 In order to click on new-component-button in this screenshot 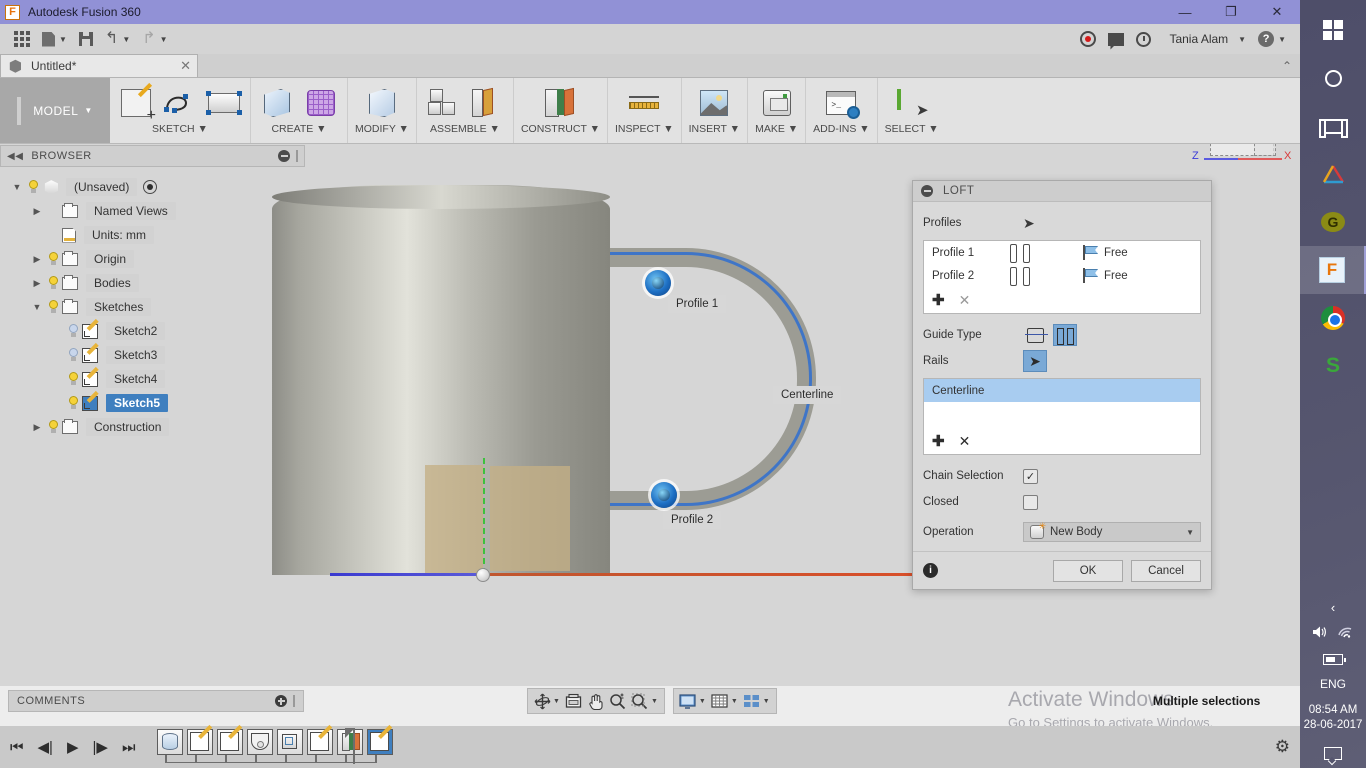, I will do `click(443, 103)`.